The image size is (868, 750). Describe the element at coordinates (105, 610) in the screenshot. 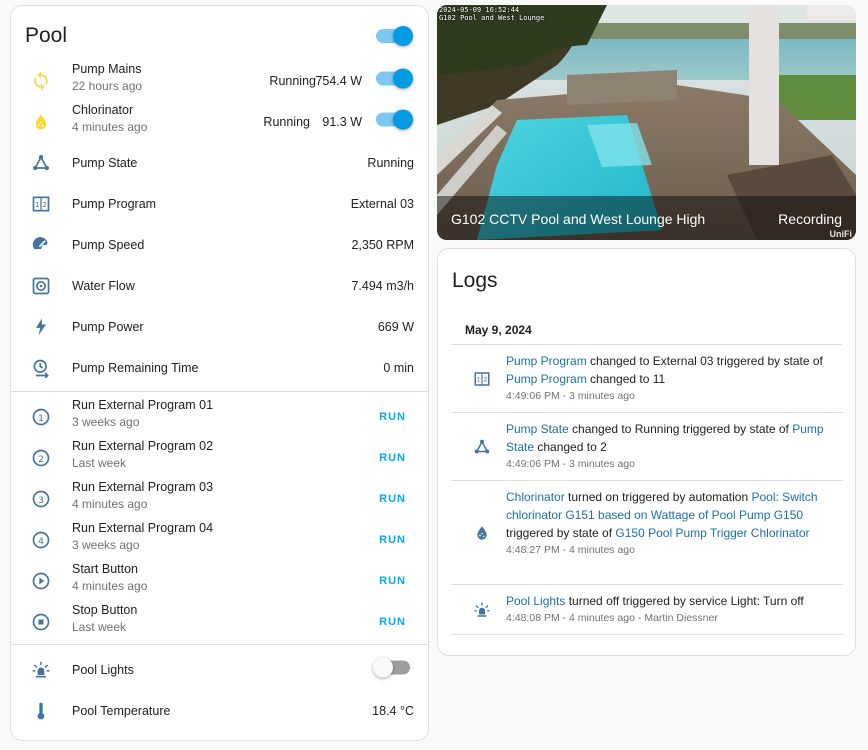

I see `script-name: Stop Button` at that location.